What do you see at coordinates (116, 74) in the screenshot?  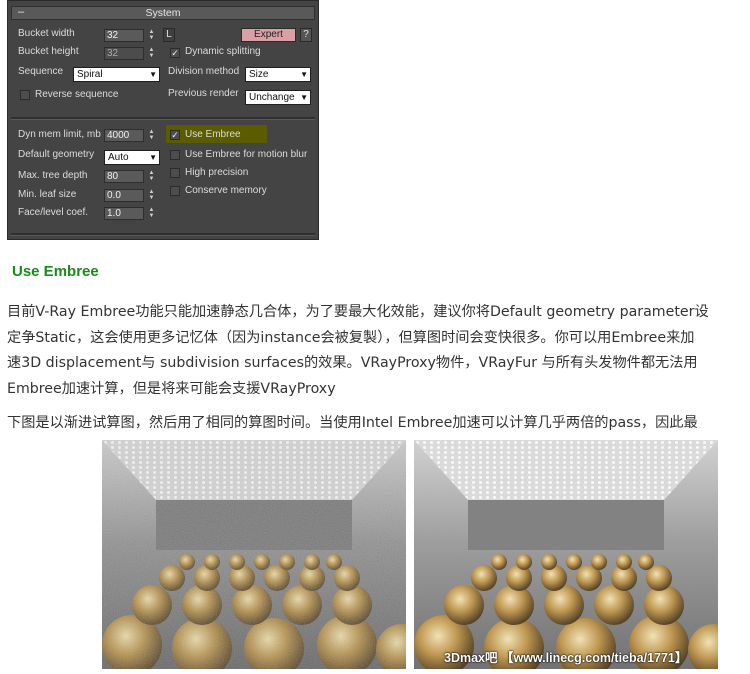 I see `sequence-dropdown: Spiral ▼` at bounding box center [116, 74].